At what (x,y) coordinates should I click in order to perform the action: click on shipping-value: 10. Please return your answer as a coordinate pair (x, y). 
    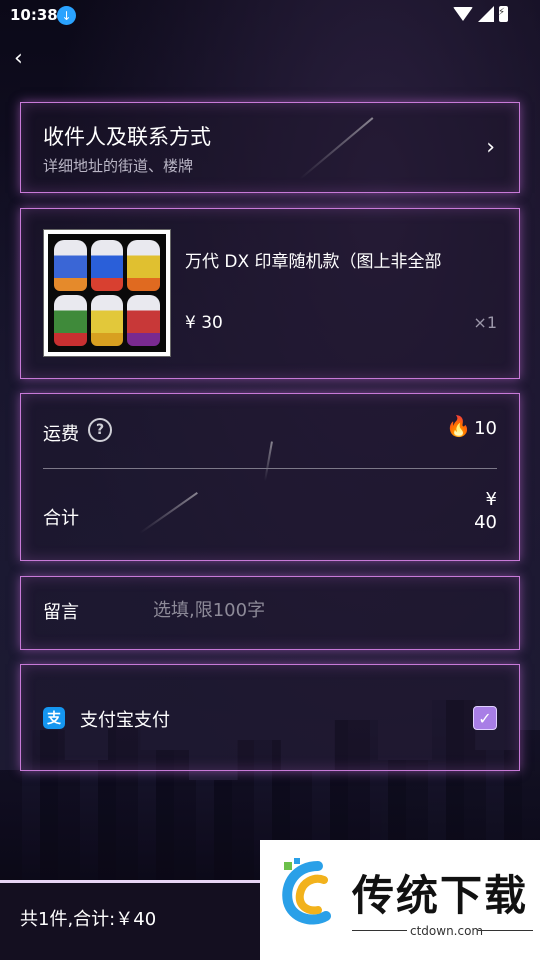
    Looking at the image, I should click on (485, 428).